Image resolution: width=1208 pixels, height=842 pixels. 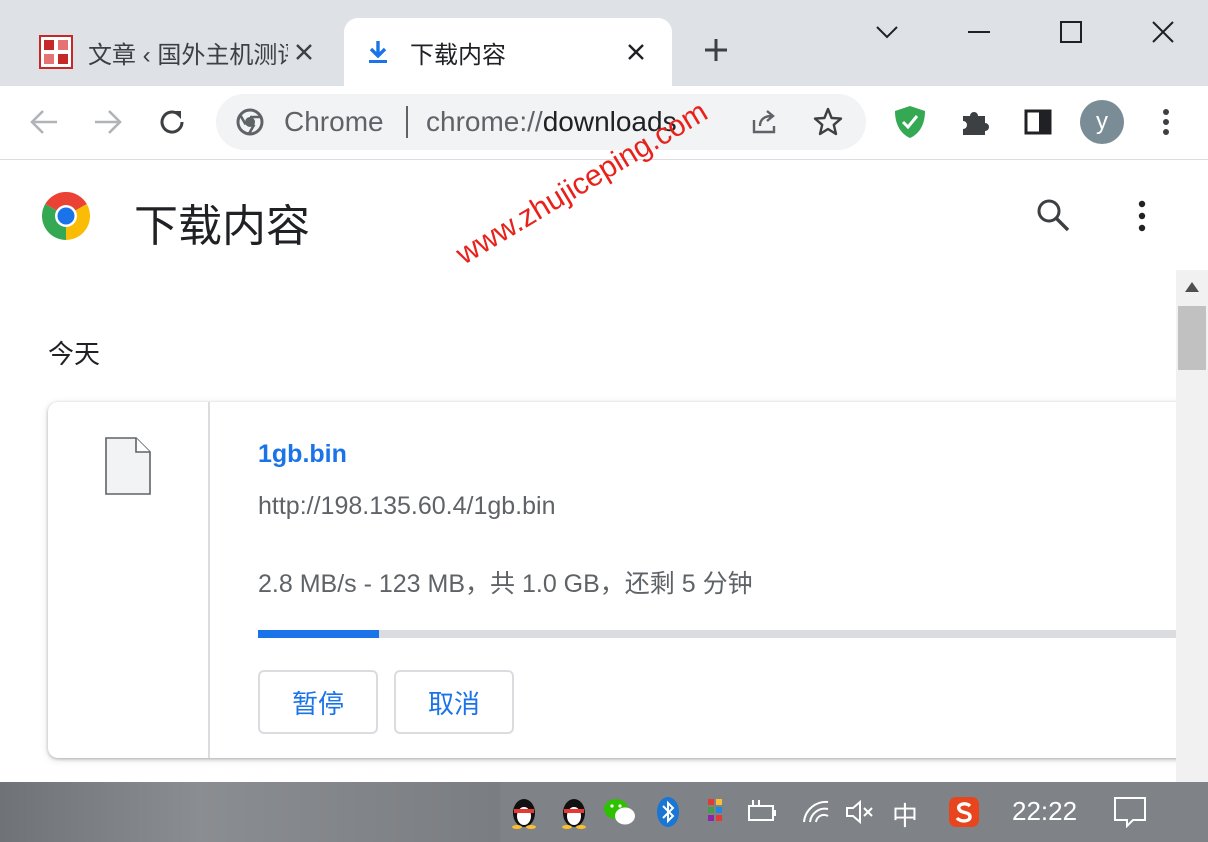 What do you see at coordinates (458, 55) in the screenshot?
I see `tab-title: 下载内容` at bounding box center [458, 55].